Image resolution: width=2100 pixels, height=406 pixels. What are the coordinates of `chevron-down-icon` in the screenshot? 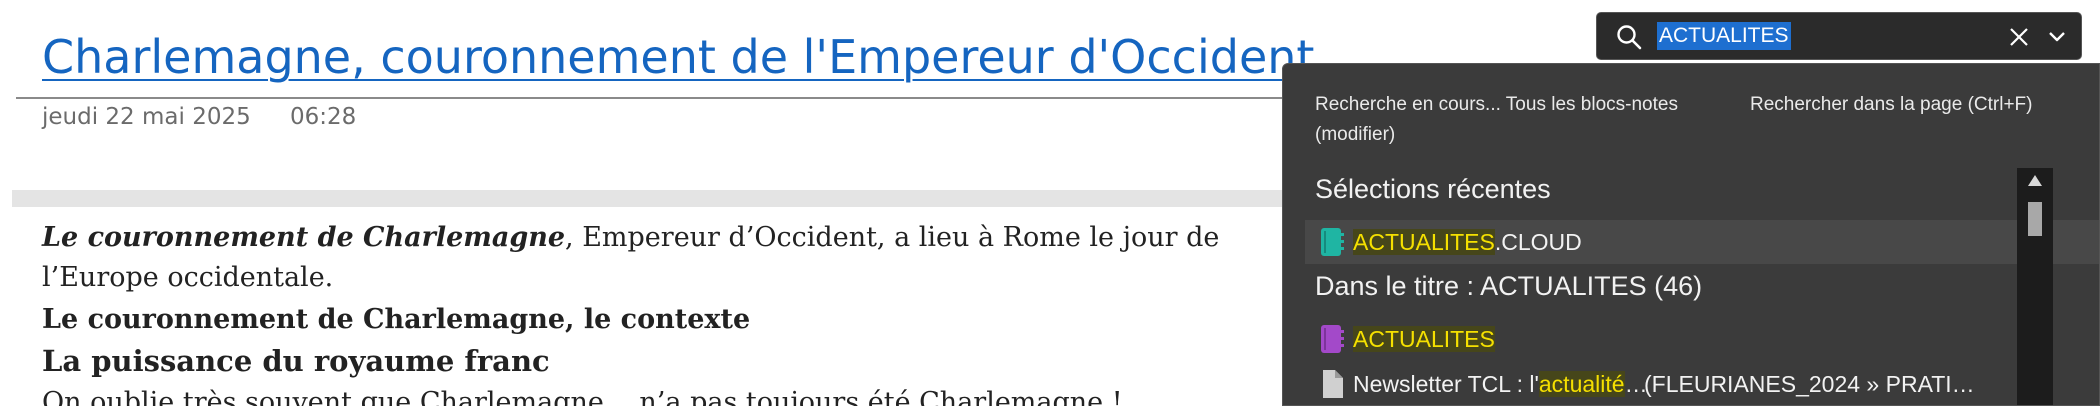 It's located at (2057, 37).